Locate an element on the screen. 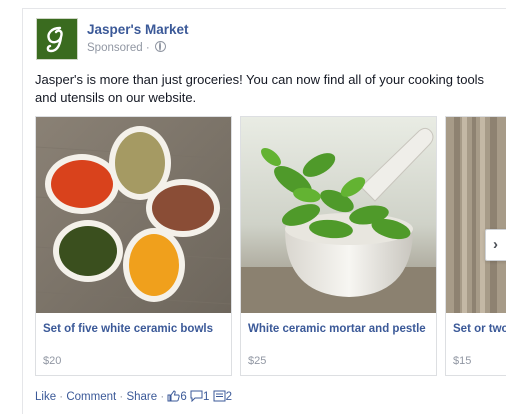 This screenshot has height=414, width=506. chevron-right-icon: › is located at coordinates (495, 244).